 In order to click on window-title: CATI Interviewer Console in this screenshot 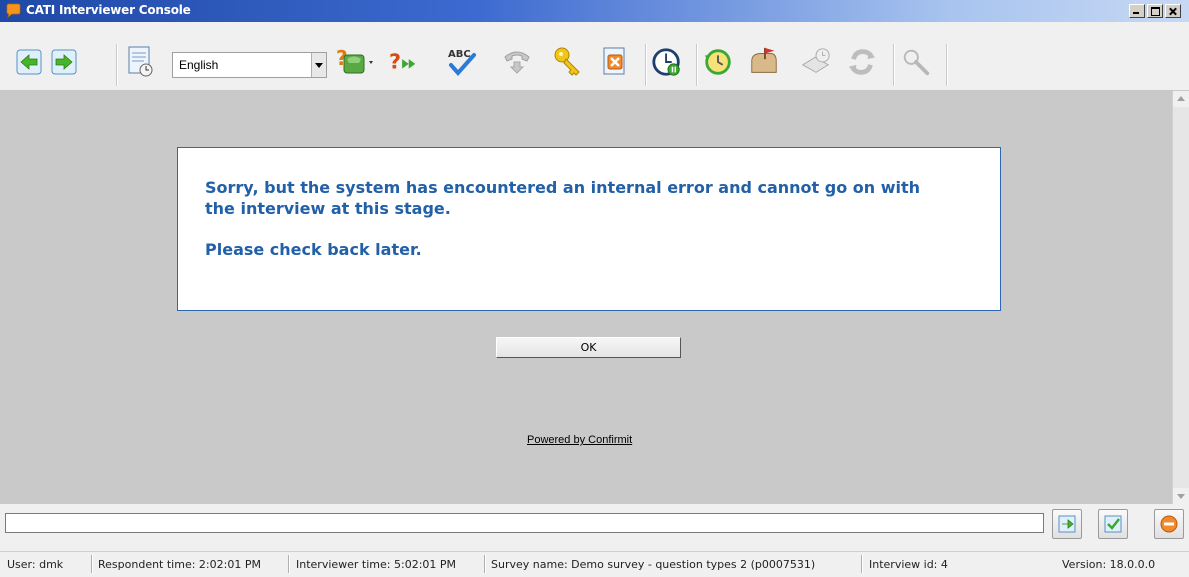, I will do `click(108, 10)`.